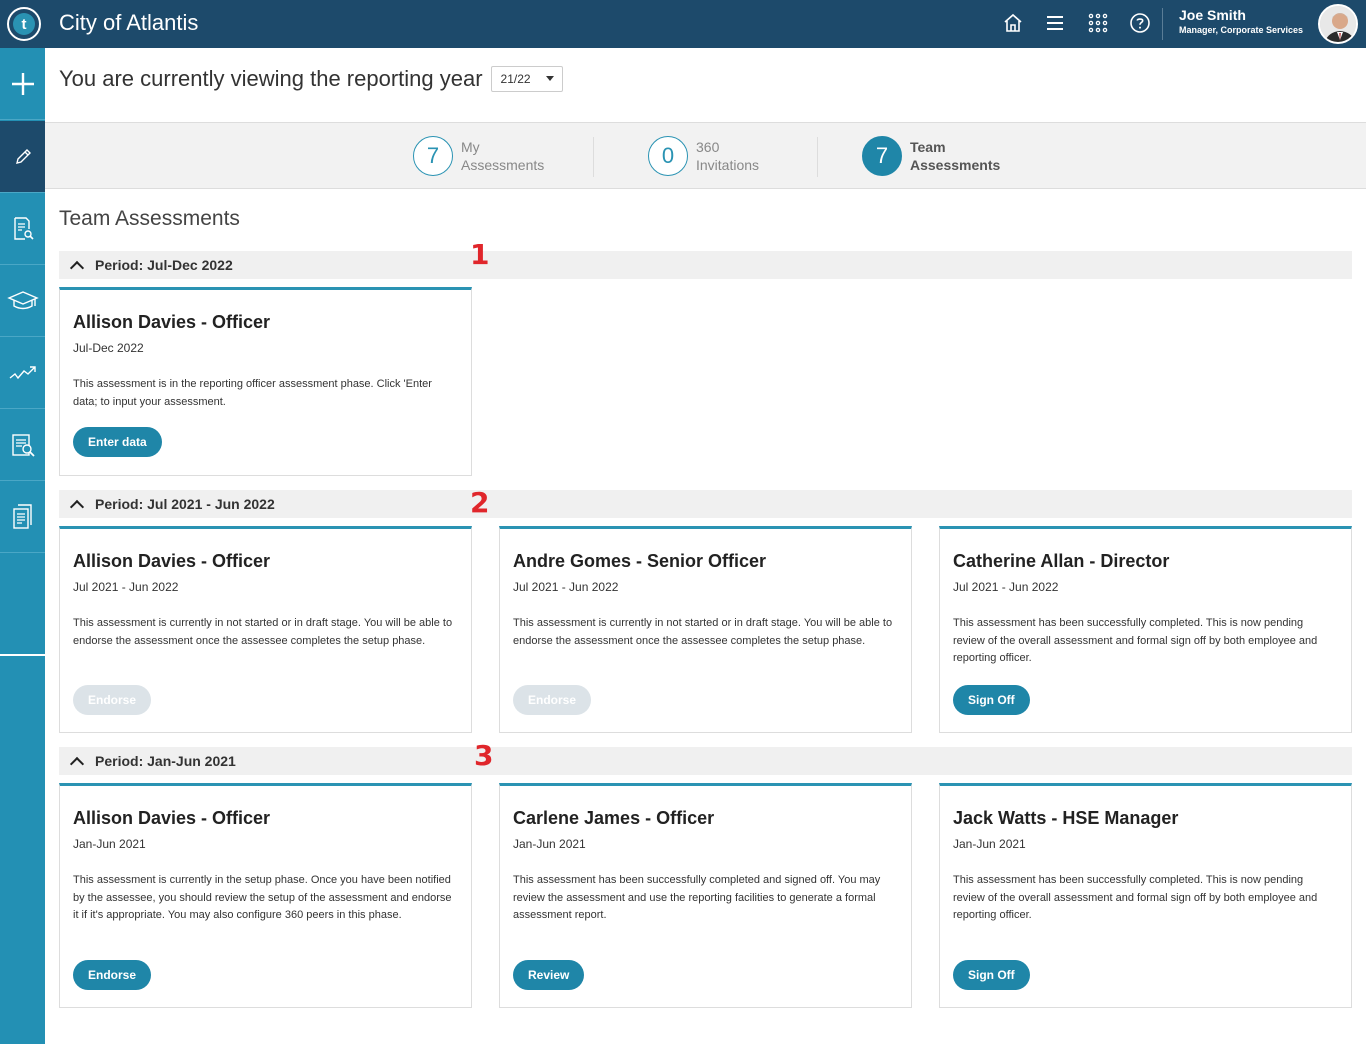 This screenshot has height=1044, width=1366. What do you see at coordinates (164, 265) in the screenshot?
I see `period-label: Period: Jul-Dec 2022` at bounding box center [164, 265].